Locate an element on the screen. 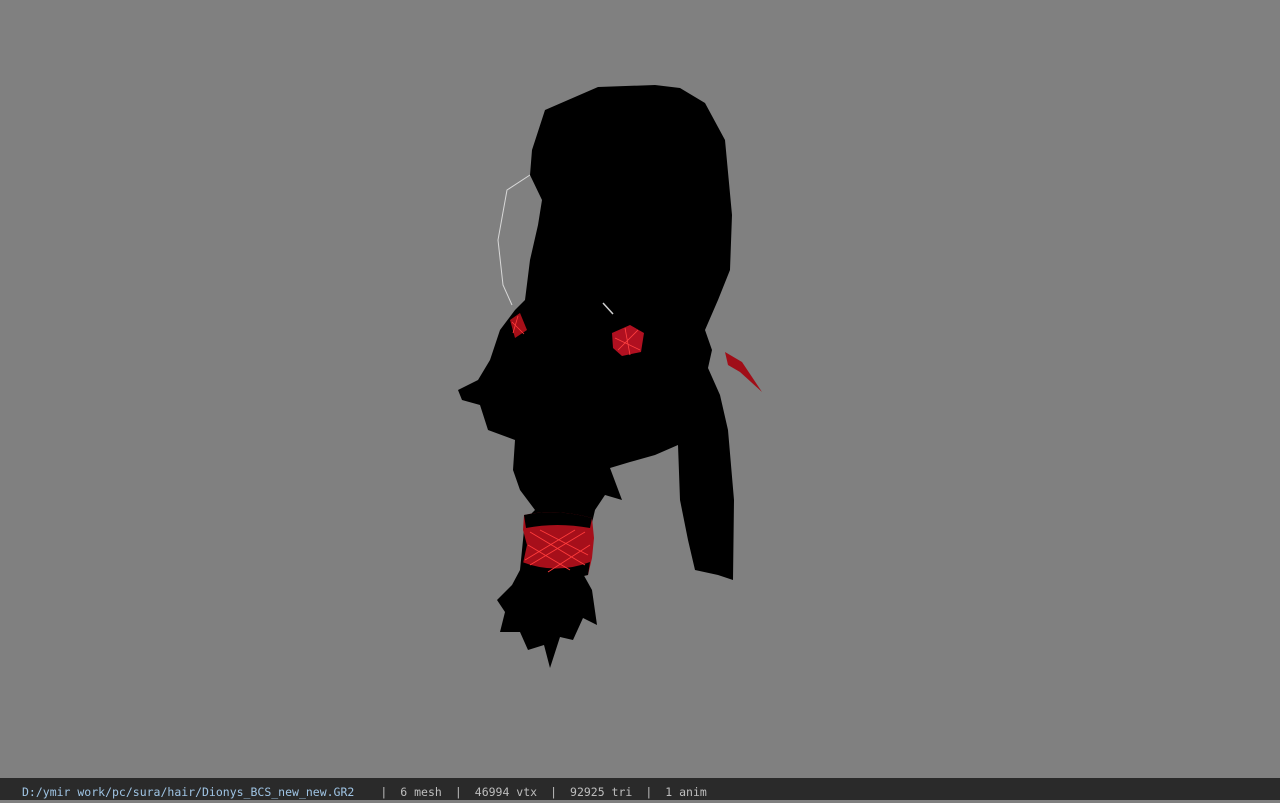 The image size is (1280, 803). red-band-bottom is located at coordinates (557, 545).